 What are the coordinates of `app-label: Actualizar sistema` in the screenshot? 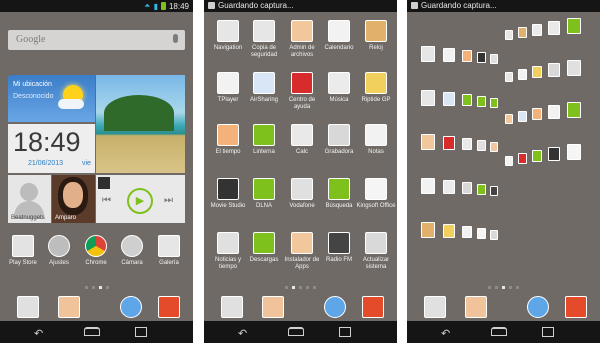 It's located at (376, 263).